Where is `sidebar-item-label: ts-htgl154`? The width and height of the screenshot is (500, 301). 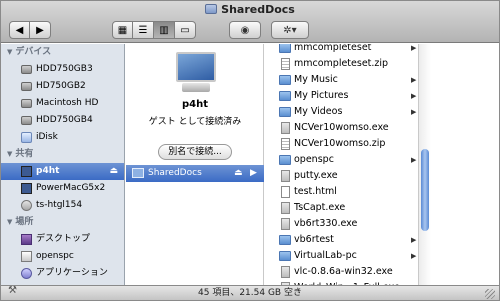
sidebar-item-label: ts-htgl154 is located at coordinates (59, 205).